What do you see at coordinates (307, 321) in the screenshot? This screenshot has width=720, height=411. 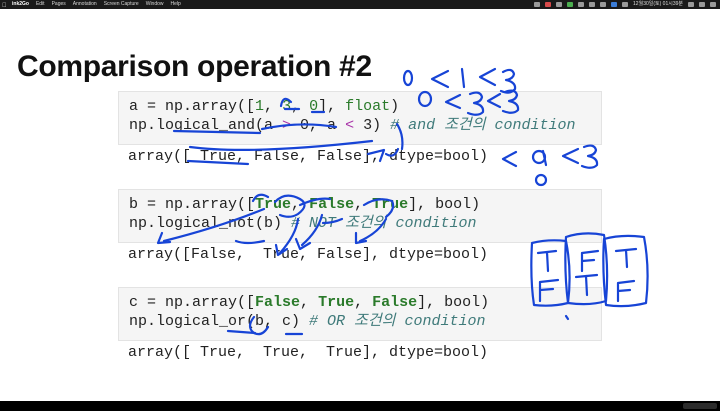 I see `code-line: np.logical_or(b, c) # OR 조건의 condition` at bounding box center [307, 321].